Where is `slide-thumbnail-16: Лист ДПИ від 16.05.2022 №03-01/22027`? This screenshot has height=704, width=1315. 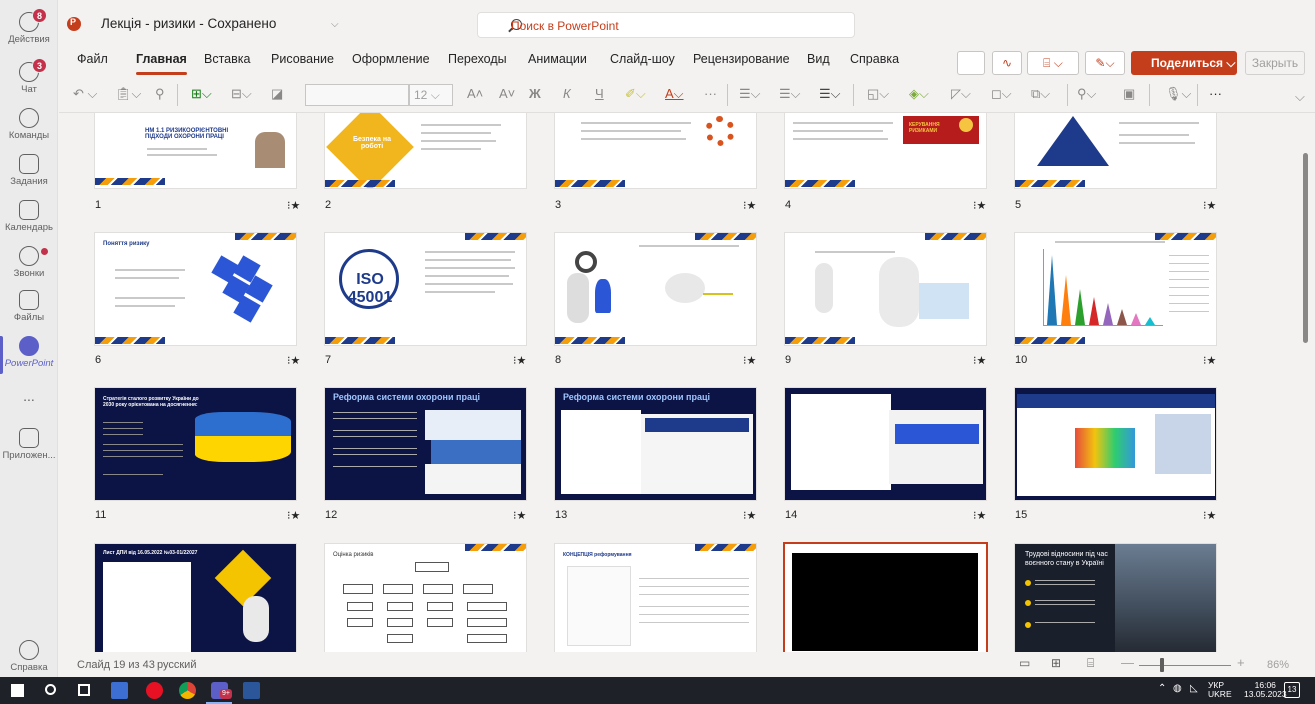 slide-thumbnail-16: Лист ДПИ від 16.05.2022 №03-01/22027 is located at coordinates (195, 597).